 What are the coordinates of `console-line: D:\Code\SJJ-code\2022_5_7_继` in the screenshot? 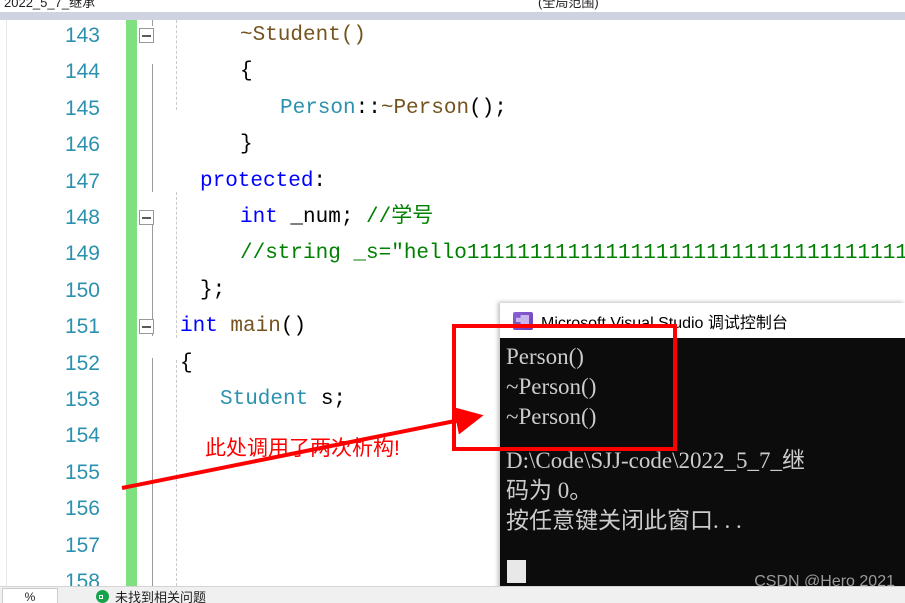 It's located at (655, 460).